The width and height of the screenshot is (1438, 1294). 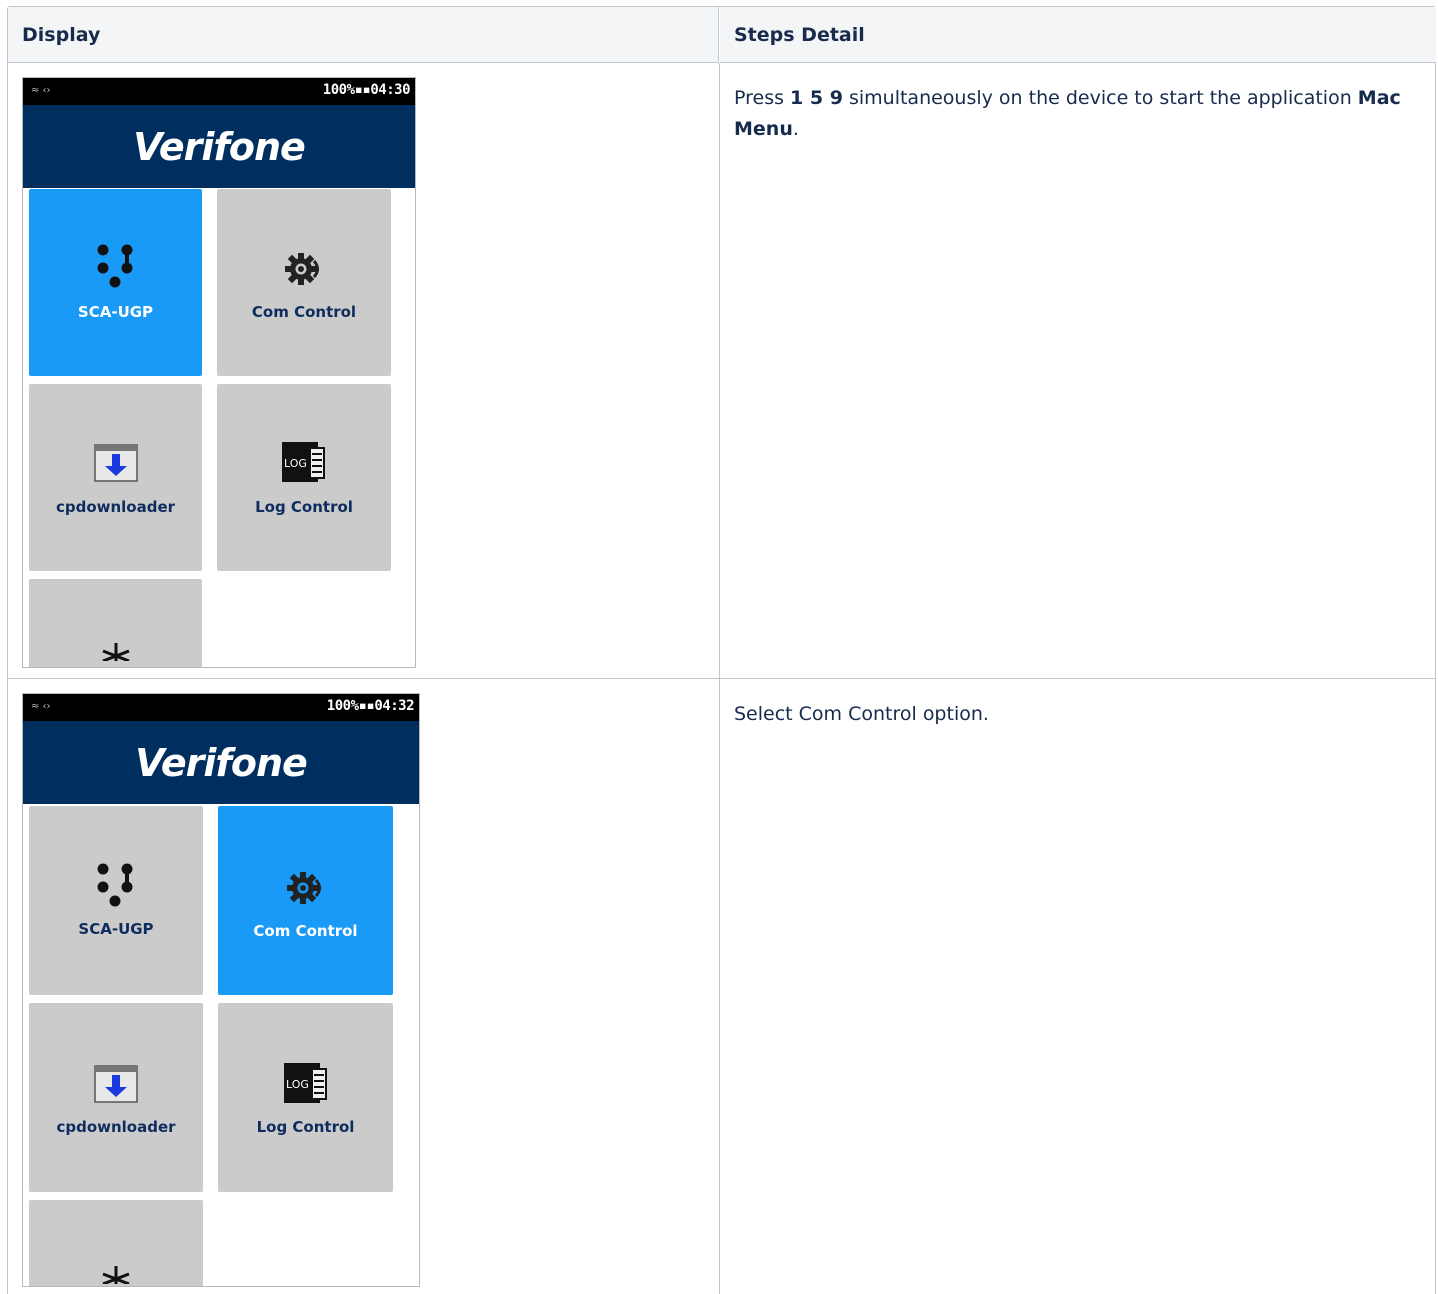 I want to click on keys-label: 1 5 9, so click(x=816, y=98).